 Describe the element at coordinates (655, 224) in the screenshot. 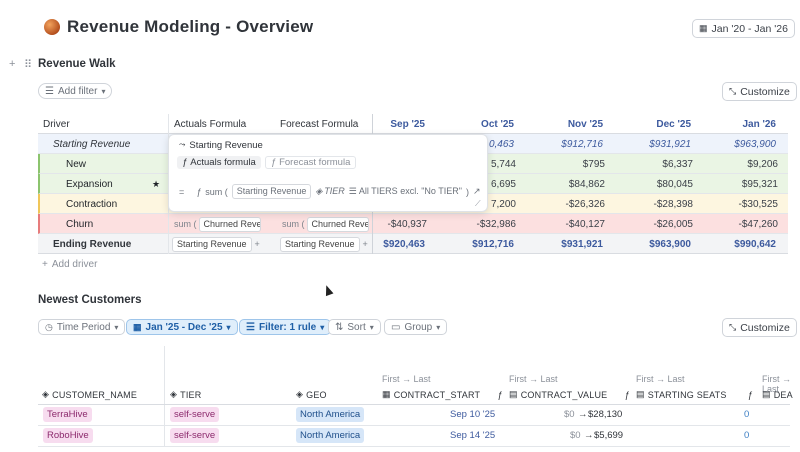

I see `value-cell: -$26,005` at that location.